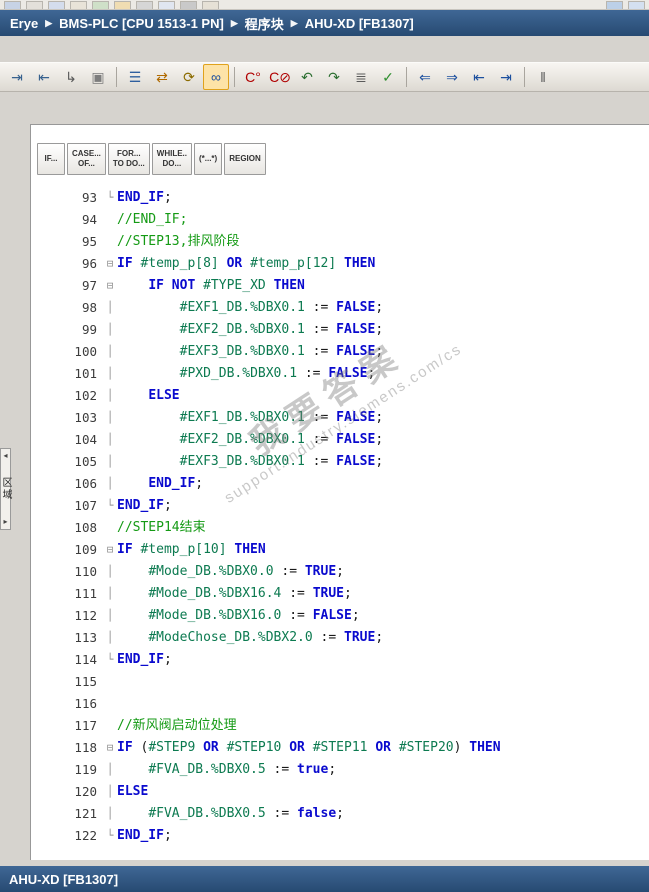  I want to click on clipped-toolbar-strip, so click(324, 5).